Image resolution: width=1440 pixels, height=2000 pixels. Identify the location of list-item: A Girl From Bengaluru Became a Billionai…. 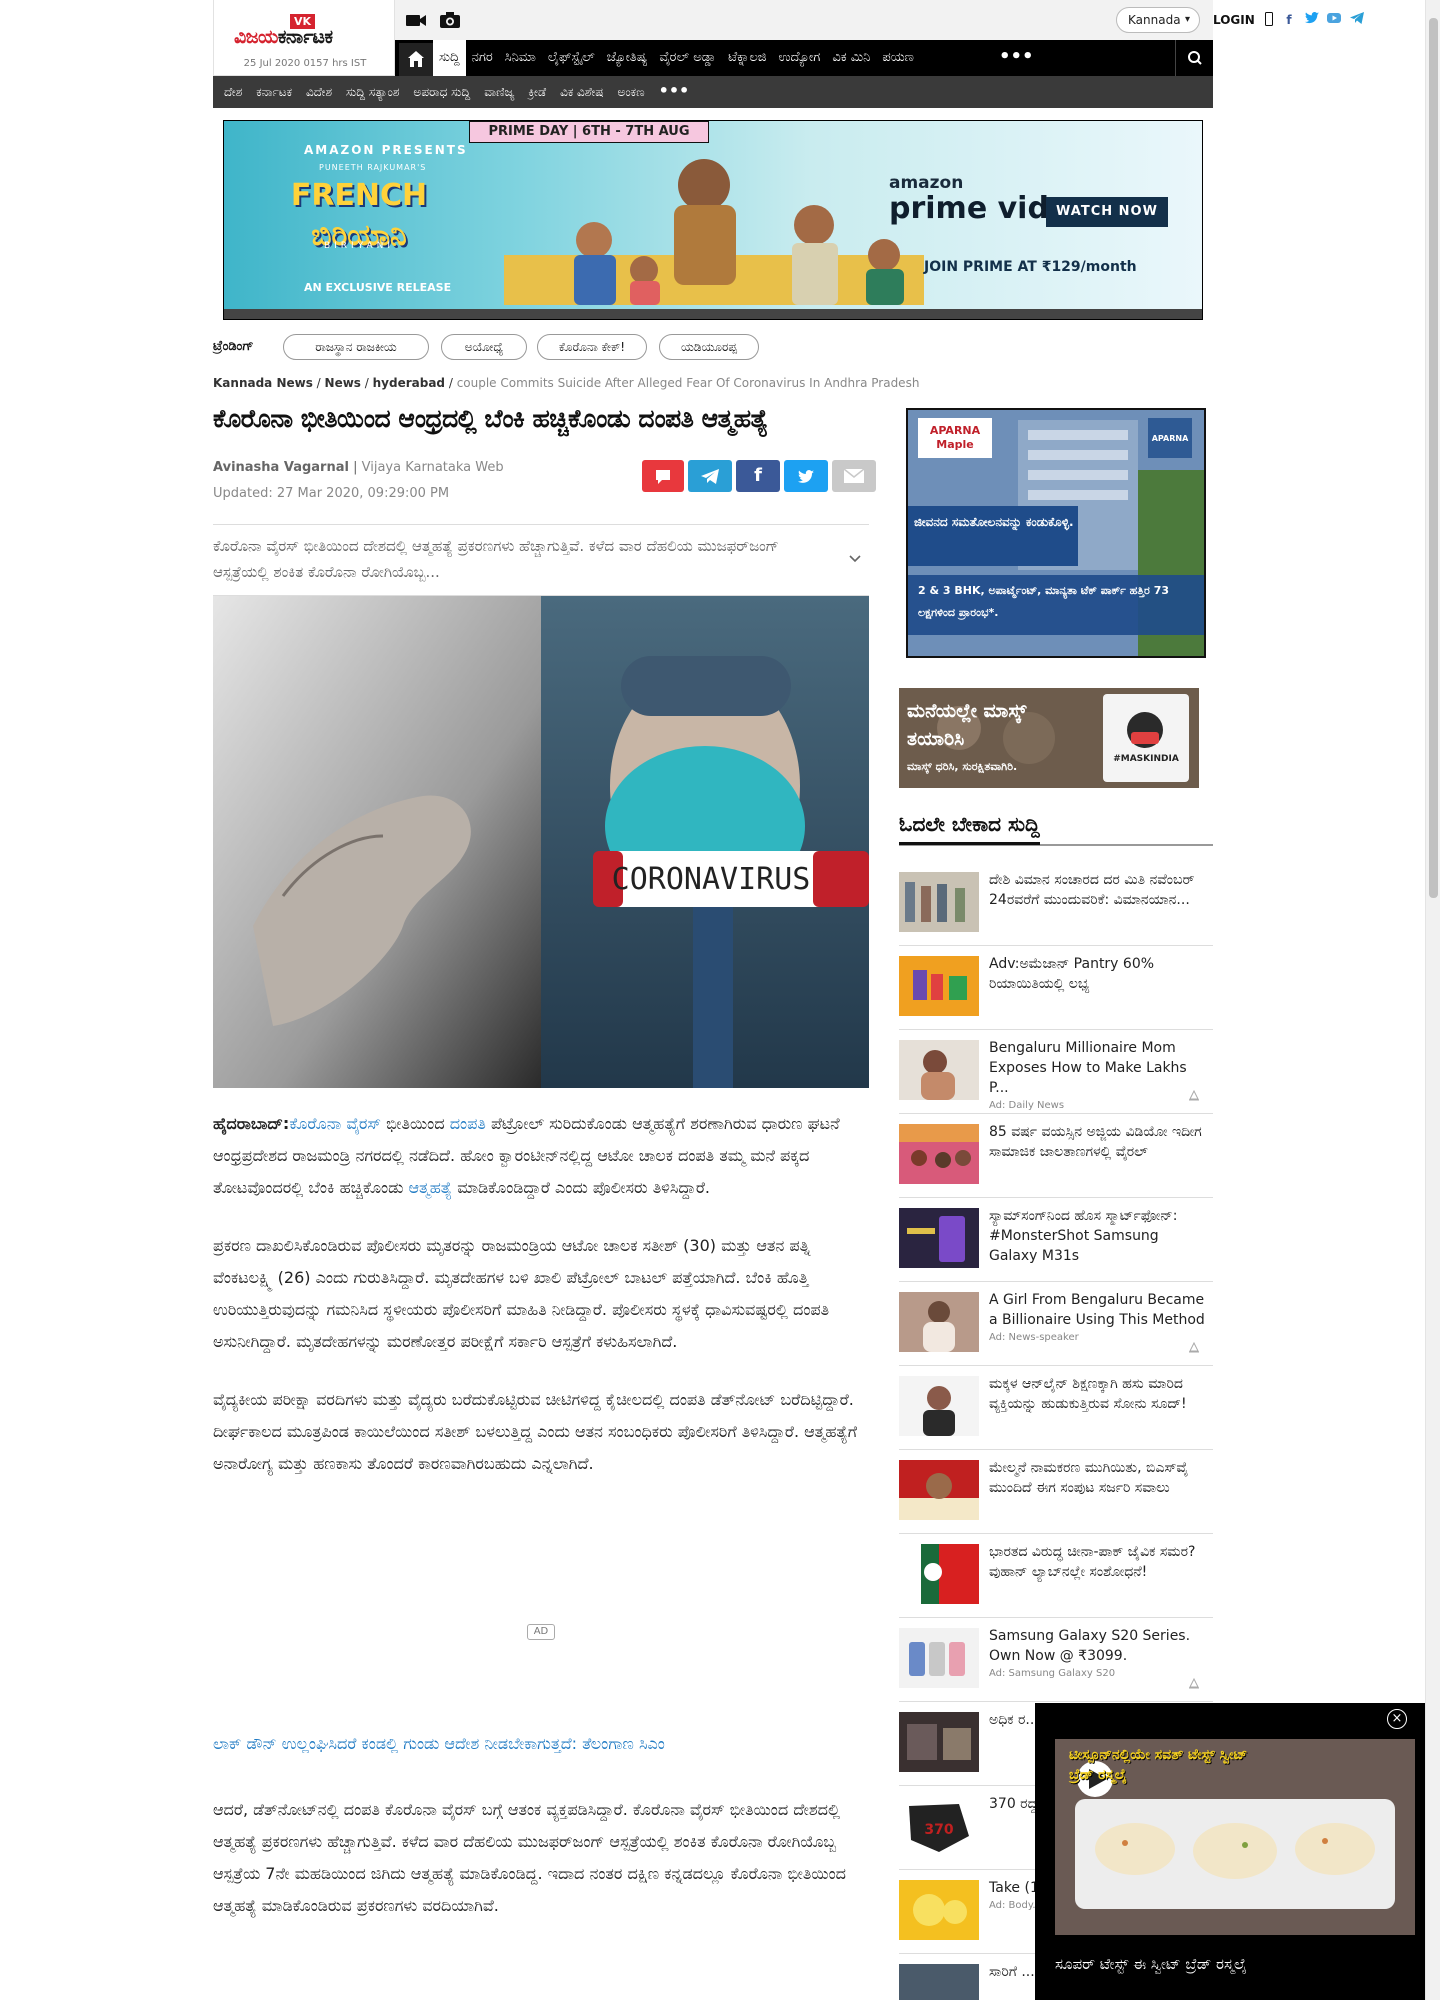
(1056, 1324).